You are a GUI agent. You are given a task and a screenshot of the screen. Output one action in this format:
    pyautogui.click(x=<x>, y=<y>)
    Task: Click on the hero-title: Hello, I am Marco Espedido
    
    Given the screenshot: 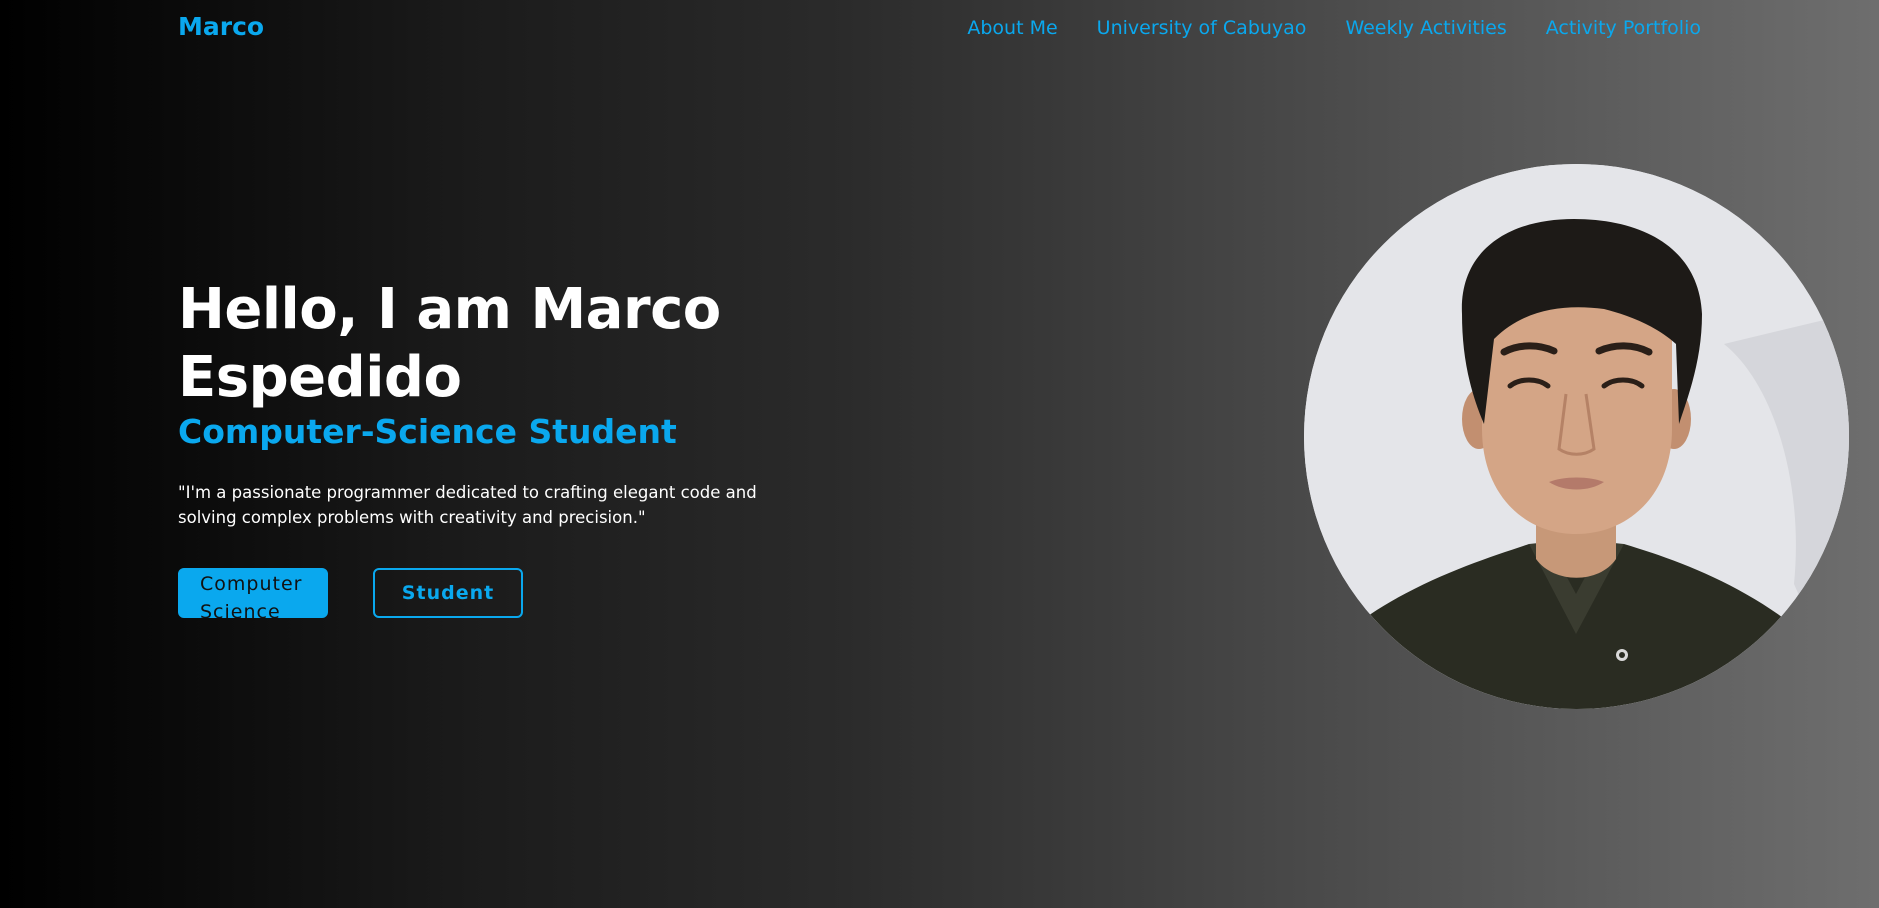 What is the action you would take?
    pyautogui.click(x=449, y=343)
    